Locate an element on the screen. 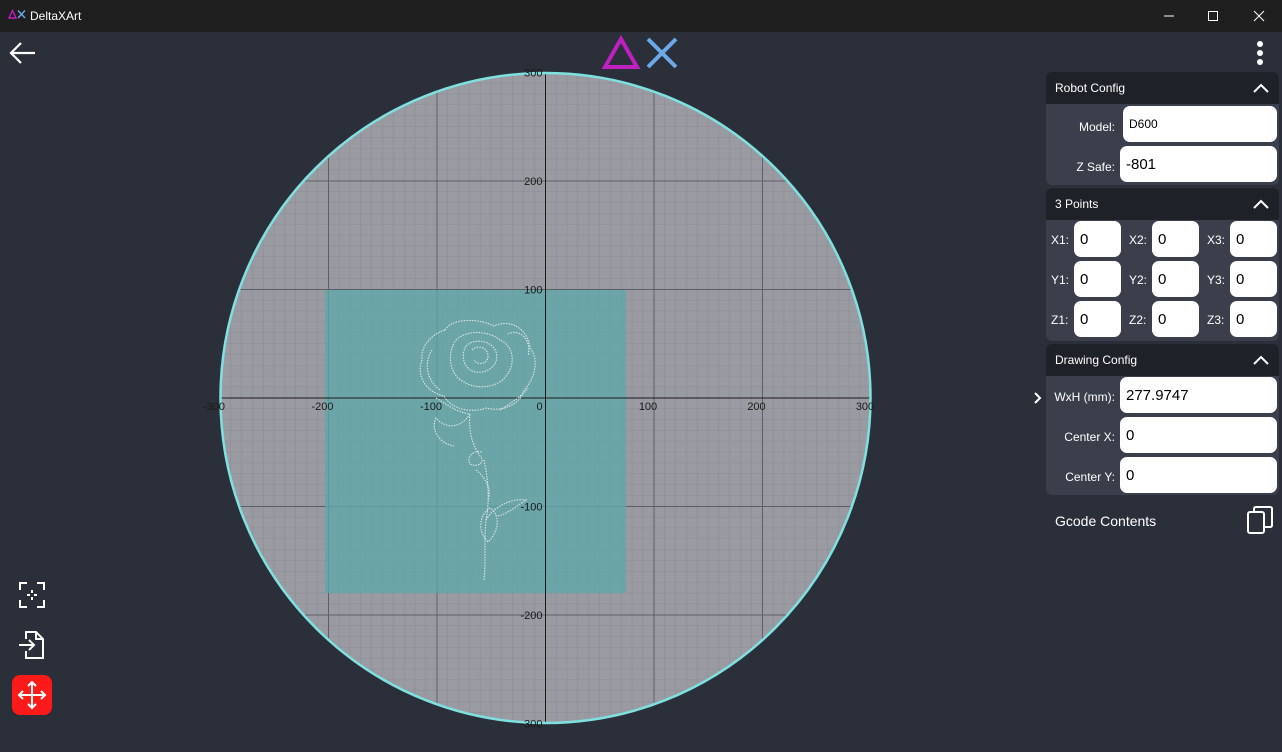 This screenshot has height=752, width=1282. x-tick-label: 300 is located at coordinates (865, 407).